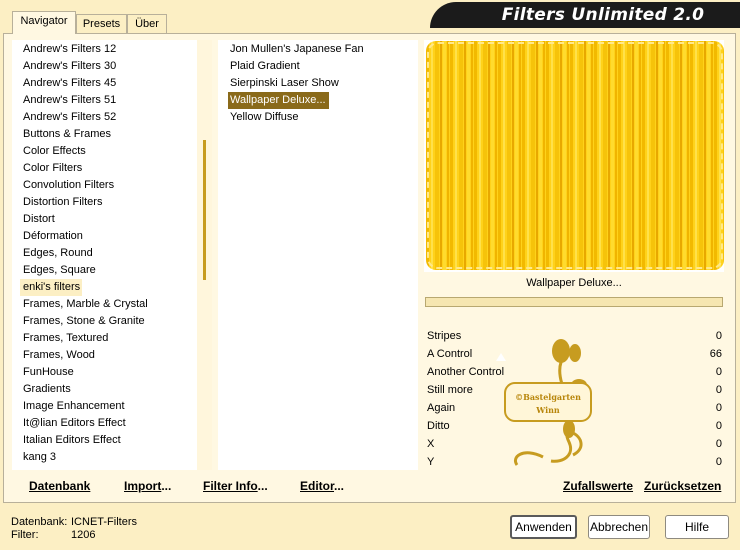 This screenshot has width=740, height=550. Describe the element at coordinates (441, 408) in the screenshot. I see `parameter-name: Again` at that location.